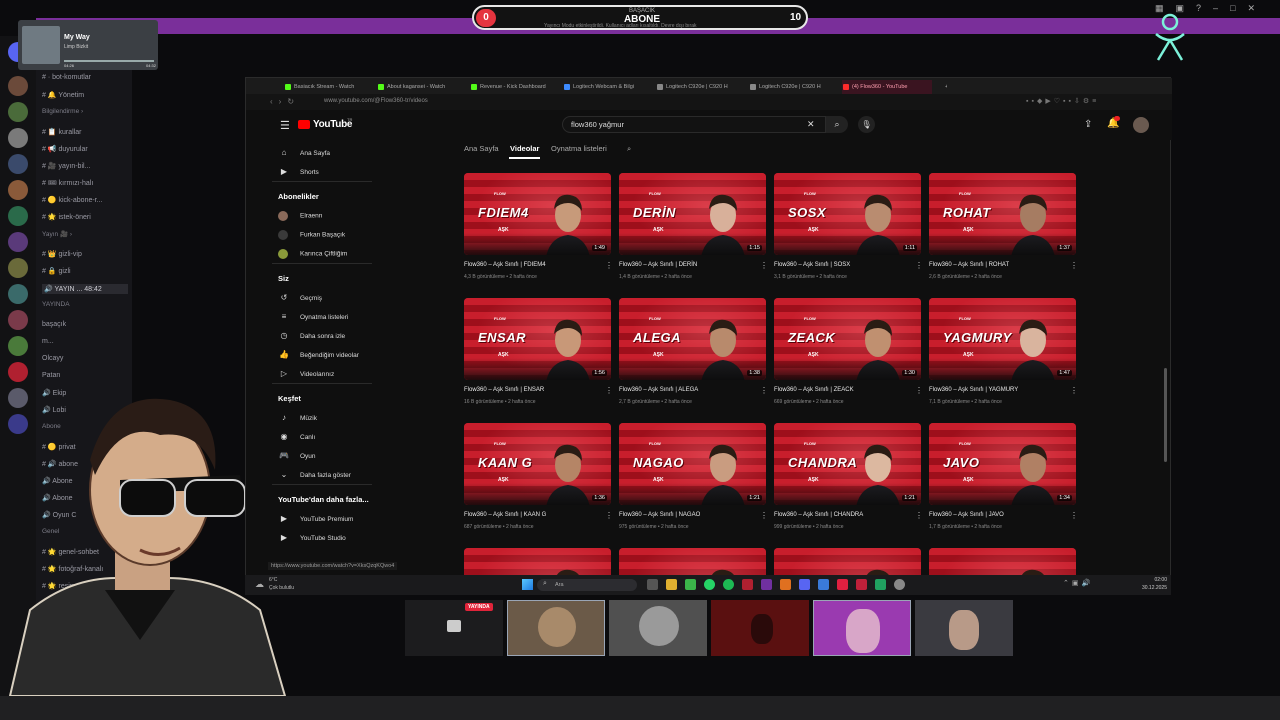 The width and height of the screenshot is (1280, 720). What do you see at coordinates (311, 235) in the screenshot?
I see `subscription-item: Furkan Başaçık` at bounding box center [311, 235].